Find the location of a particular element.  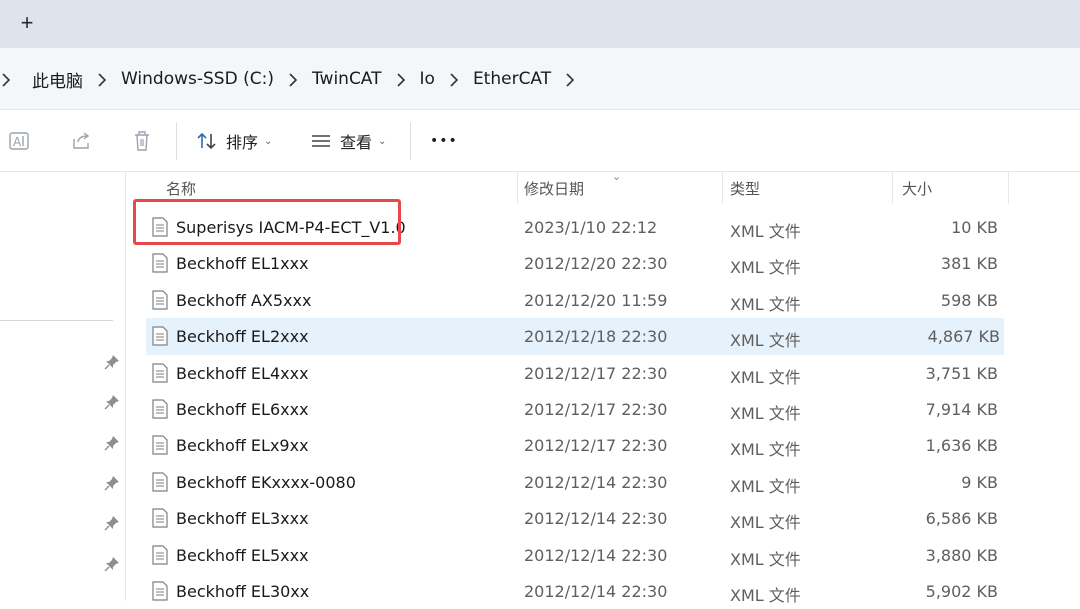

tab-bar: + is located at coordinates (540, 24).